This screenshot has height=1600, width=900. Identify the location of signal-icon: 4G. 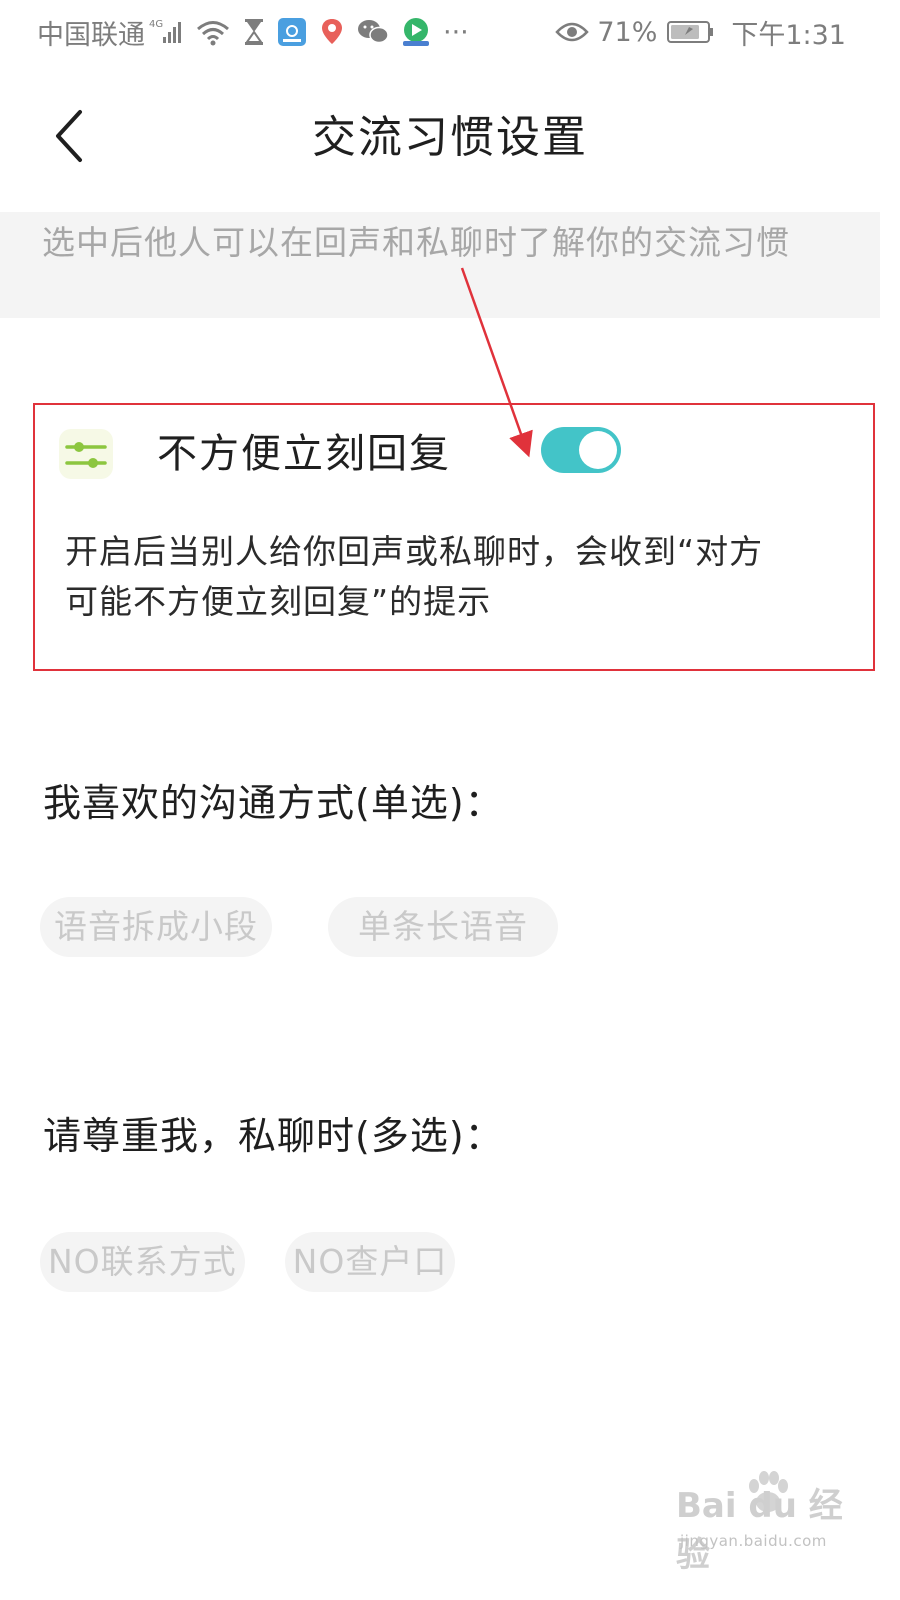
(166, 32).